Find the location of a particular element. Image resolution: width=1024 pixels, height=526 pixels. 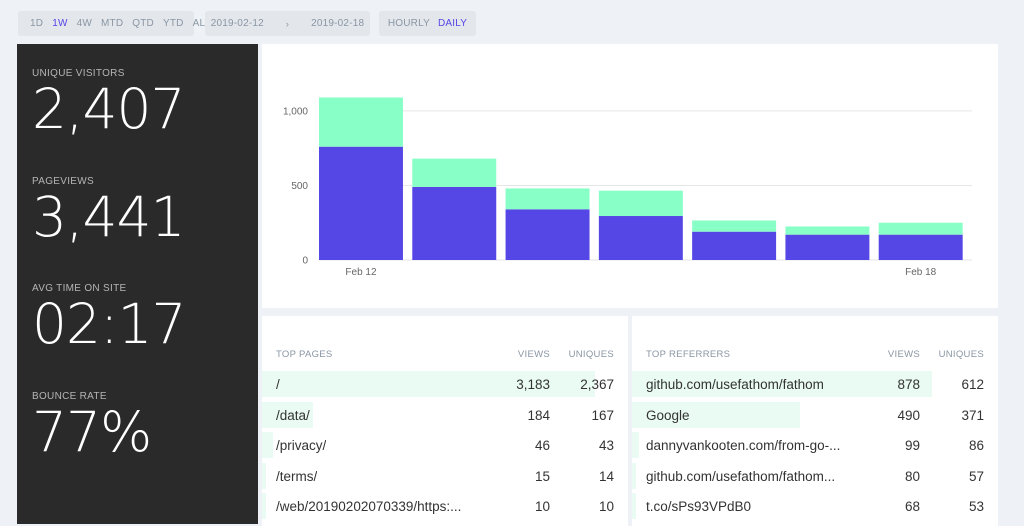

row-uniques: 371 is located at coordinates (972, 415).